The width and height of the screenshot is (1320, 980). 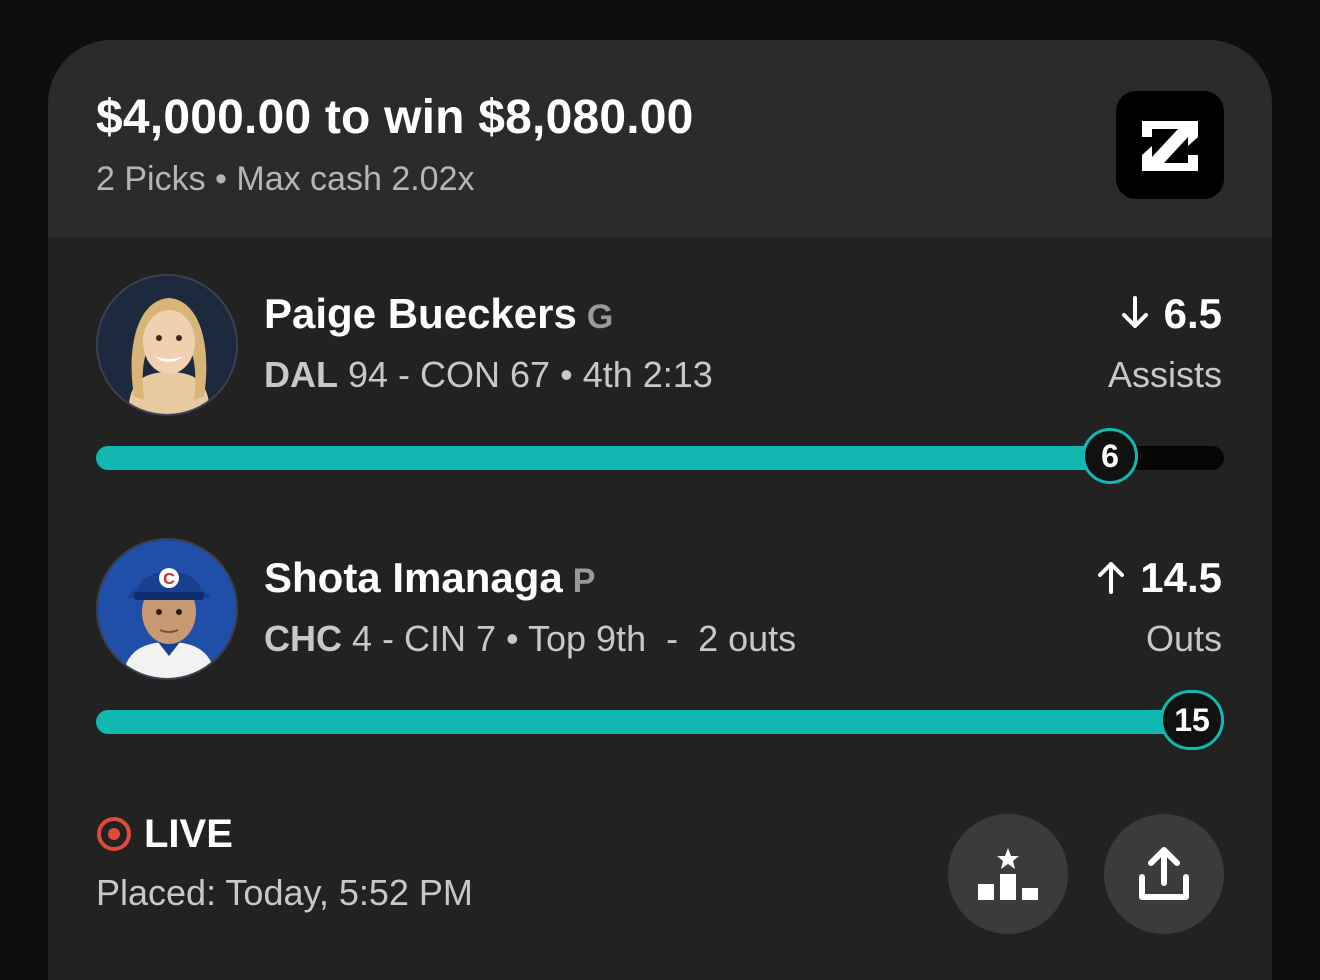 I want to click on placed-time: Placed: Today, 5:52 PM, so click(x=284, y=892).